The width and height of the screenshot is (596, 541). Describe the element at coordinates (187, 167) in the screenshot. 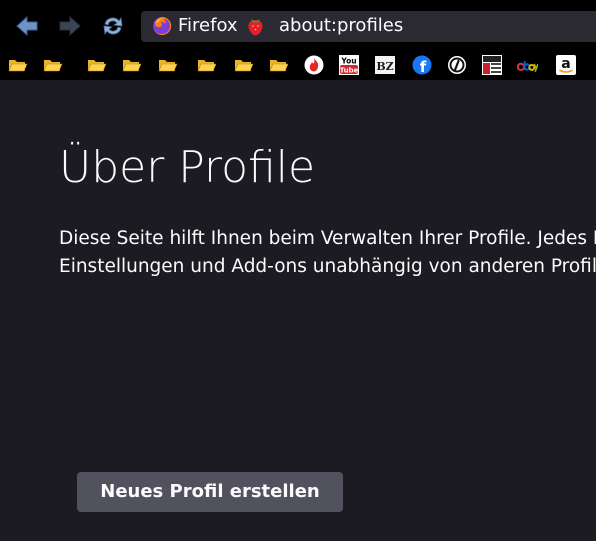

I see `page-title: Über Profile` at that location.